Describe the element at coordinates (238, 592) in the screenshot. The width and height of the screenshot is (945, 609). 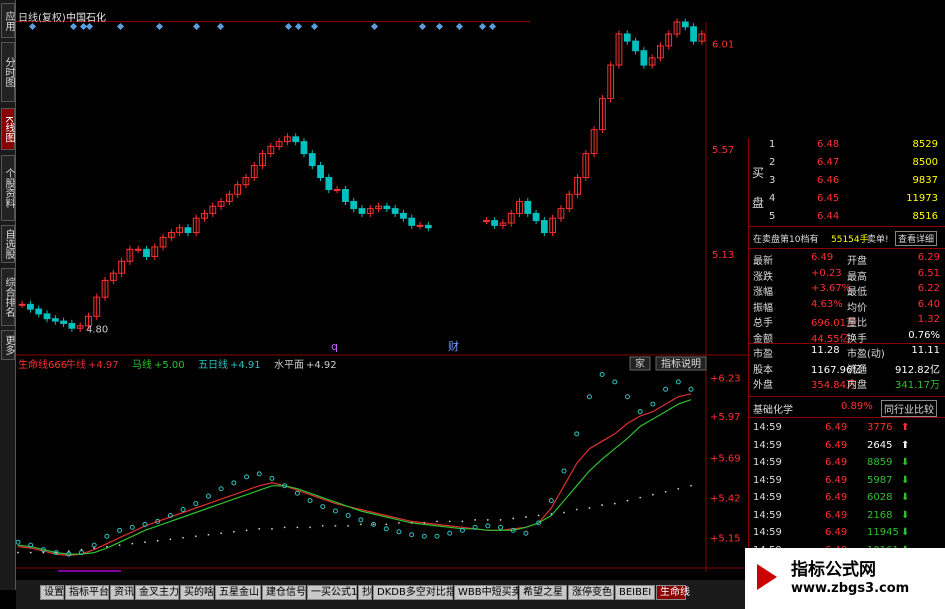
I see `tab-5: 五星金山` at that location.